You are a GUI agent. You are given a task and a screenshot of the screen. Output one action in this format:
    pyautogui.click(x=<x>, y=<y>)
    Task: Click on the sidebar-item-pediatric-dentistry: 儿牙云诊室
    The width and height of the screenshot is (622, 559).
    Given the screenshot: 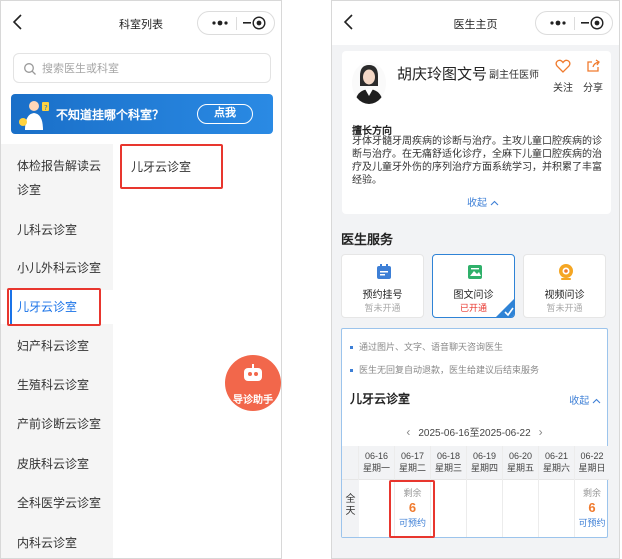 What is the action you would take?
    pyautogui.click(x=57, y=307)
    